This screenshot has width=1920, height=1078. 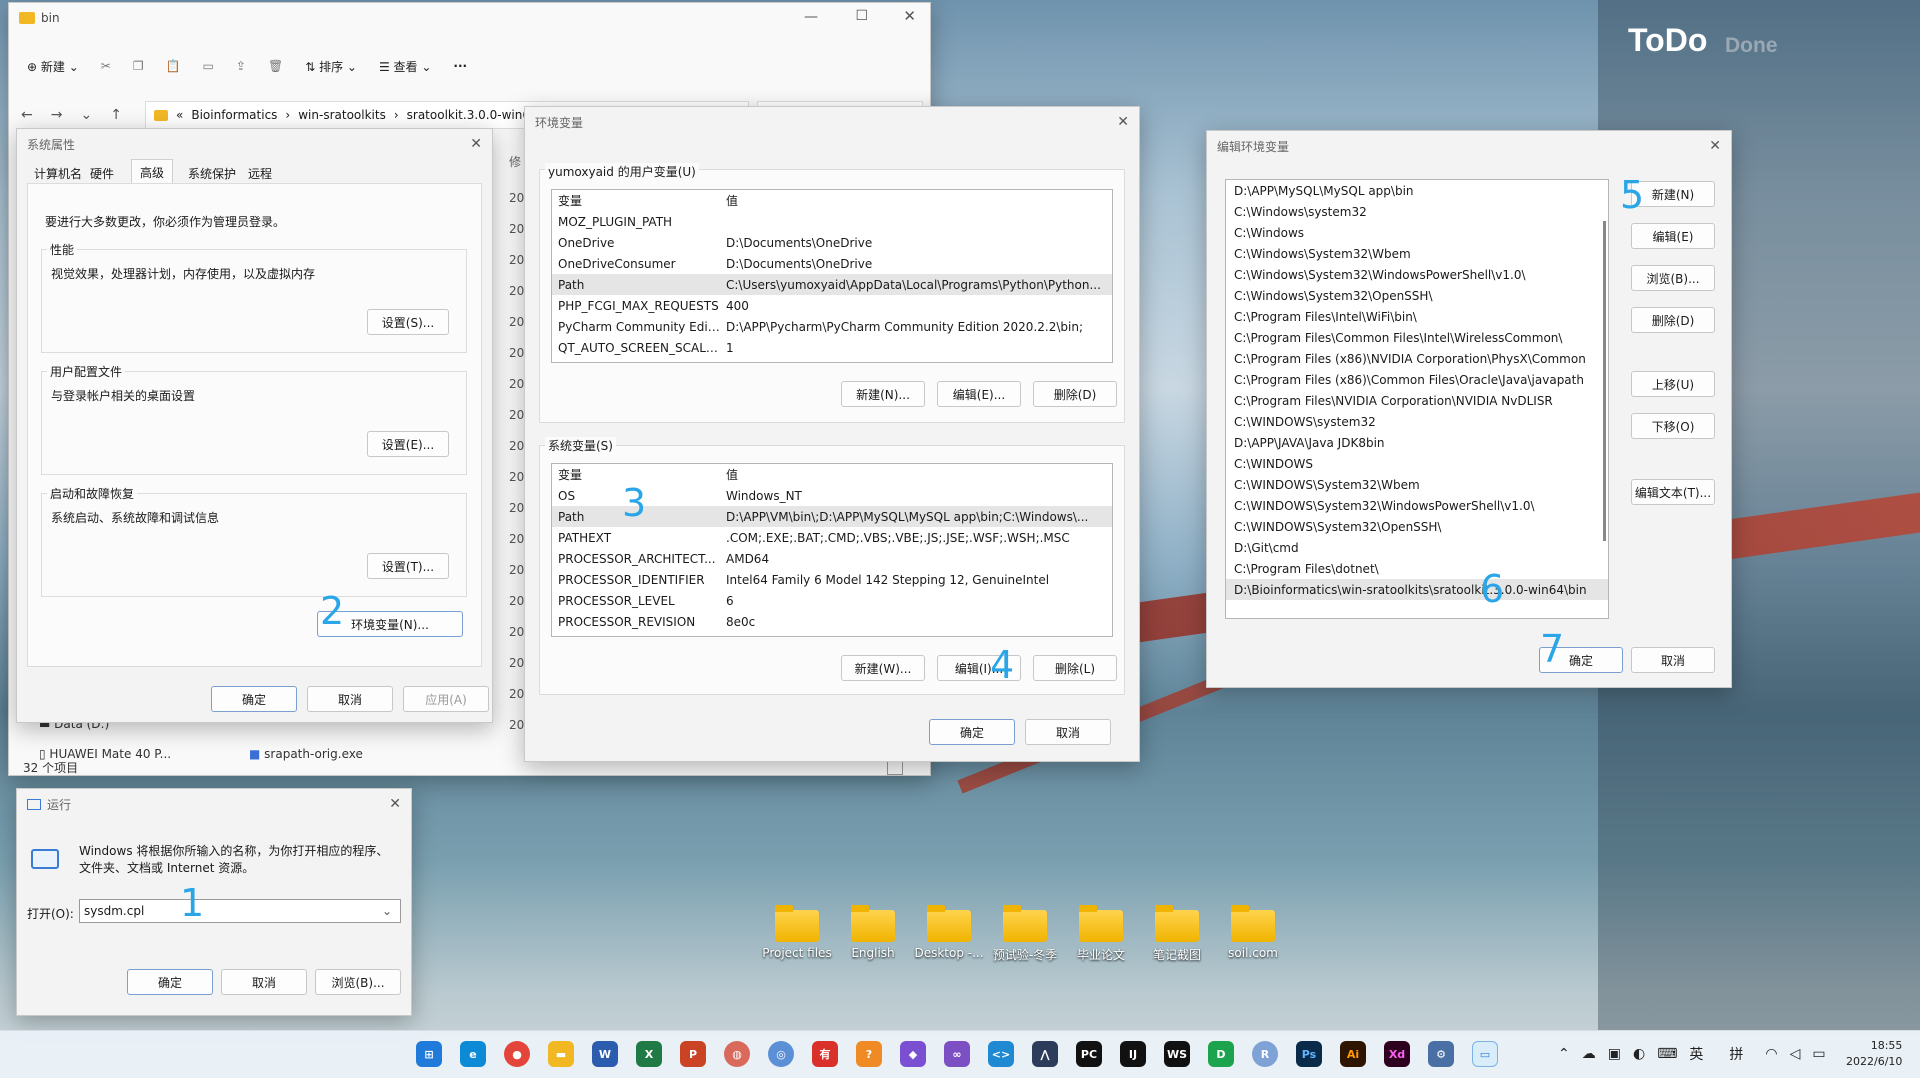 I want to click on sort-button: ⇅ 排序 ⌄, so click(x=331, y=66).